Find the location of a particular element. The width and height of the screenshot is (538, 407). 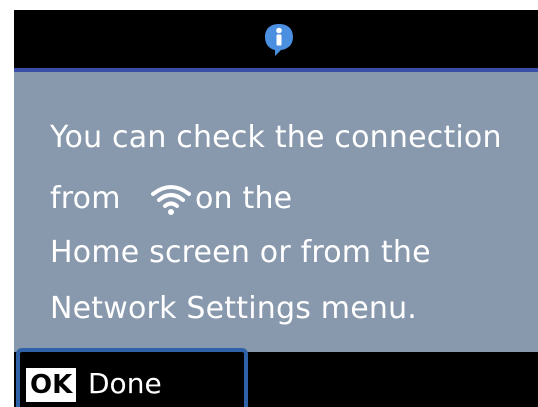

message-line-4: Network Settings menu. is located at coordinates (234, 308).